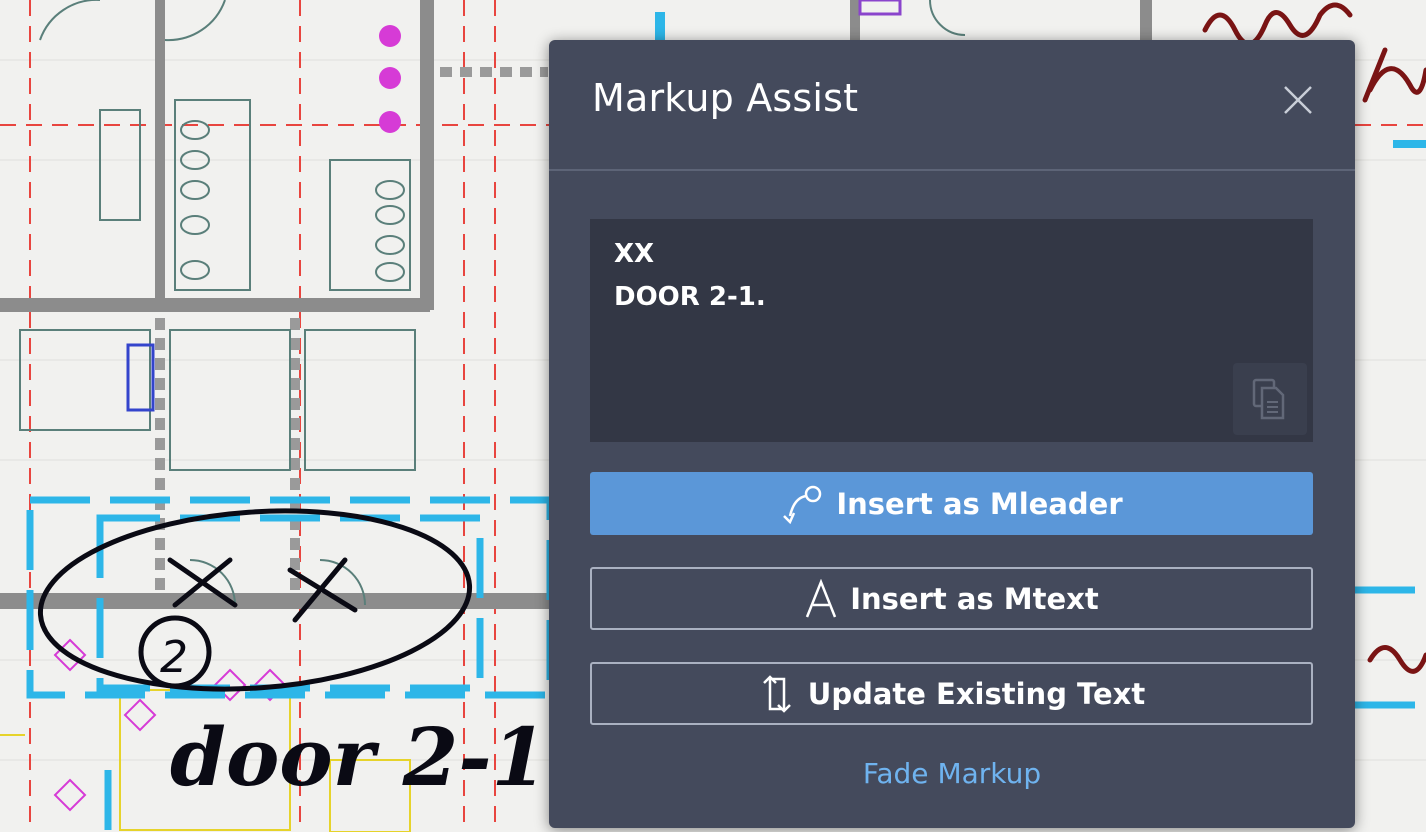 This screenshot has width=1426, height=832. I want to click on insert-mleader-label: Insert as Mleader, so click(979, 503).